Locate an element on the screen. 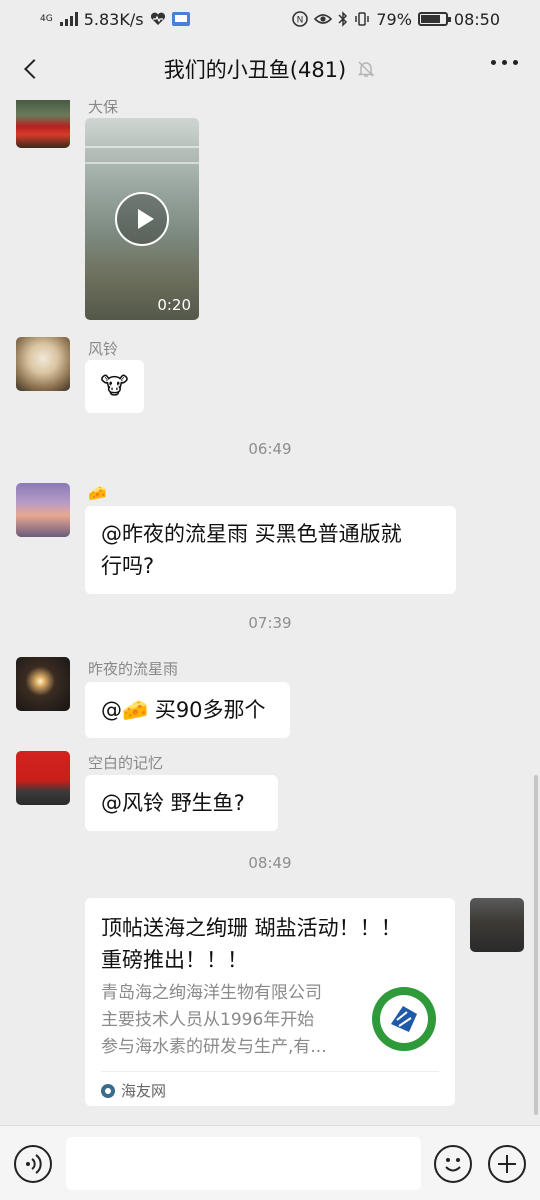 This screenshot has height=1200, width=540. sender-name: 🧀 is located at coordinates (97, 493).